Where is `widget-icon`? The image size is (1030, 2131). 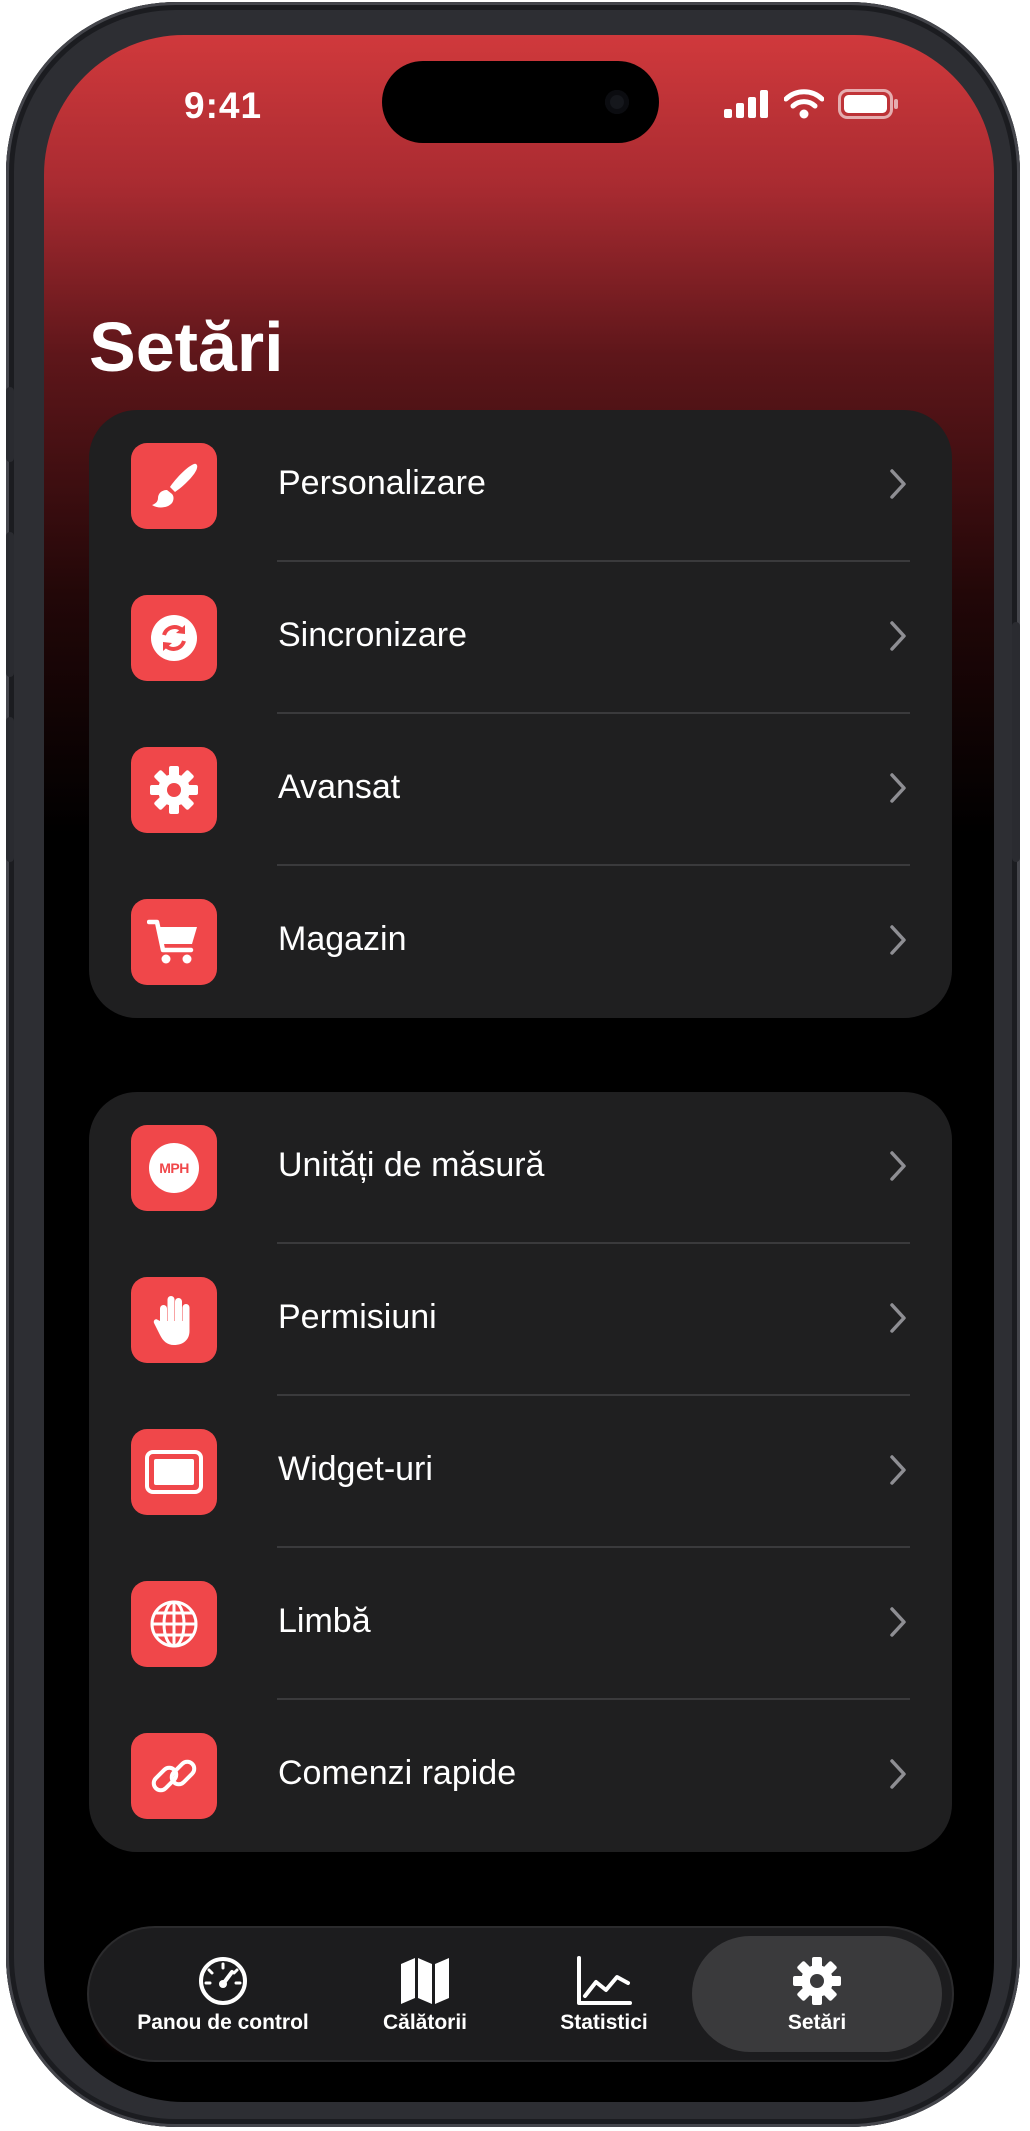
widget-icon is located at coordinates (174, 1472).